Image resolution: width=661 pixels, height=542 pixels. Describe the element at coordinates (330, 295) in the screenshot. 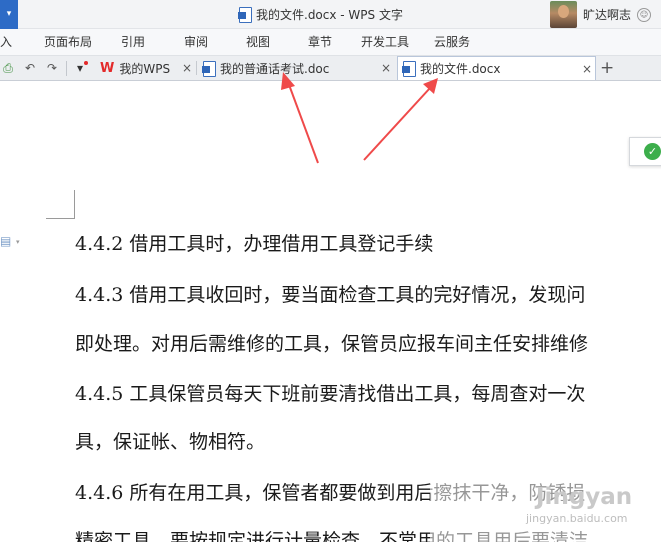

I see `document-paragraph: 4.4.3 借用工具收回时，要当面检查工具的完好情况，发现问` at that location.